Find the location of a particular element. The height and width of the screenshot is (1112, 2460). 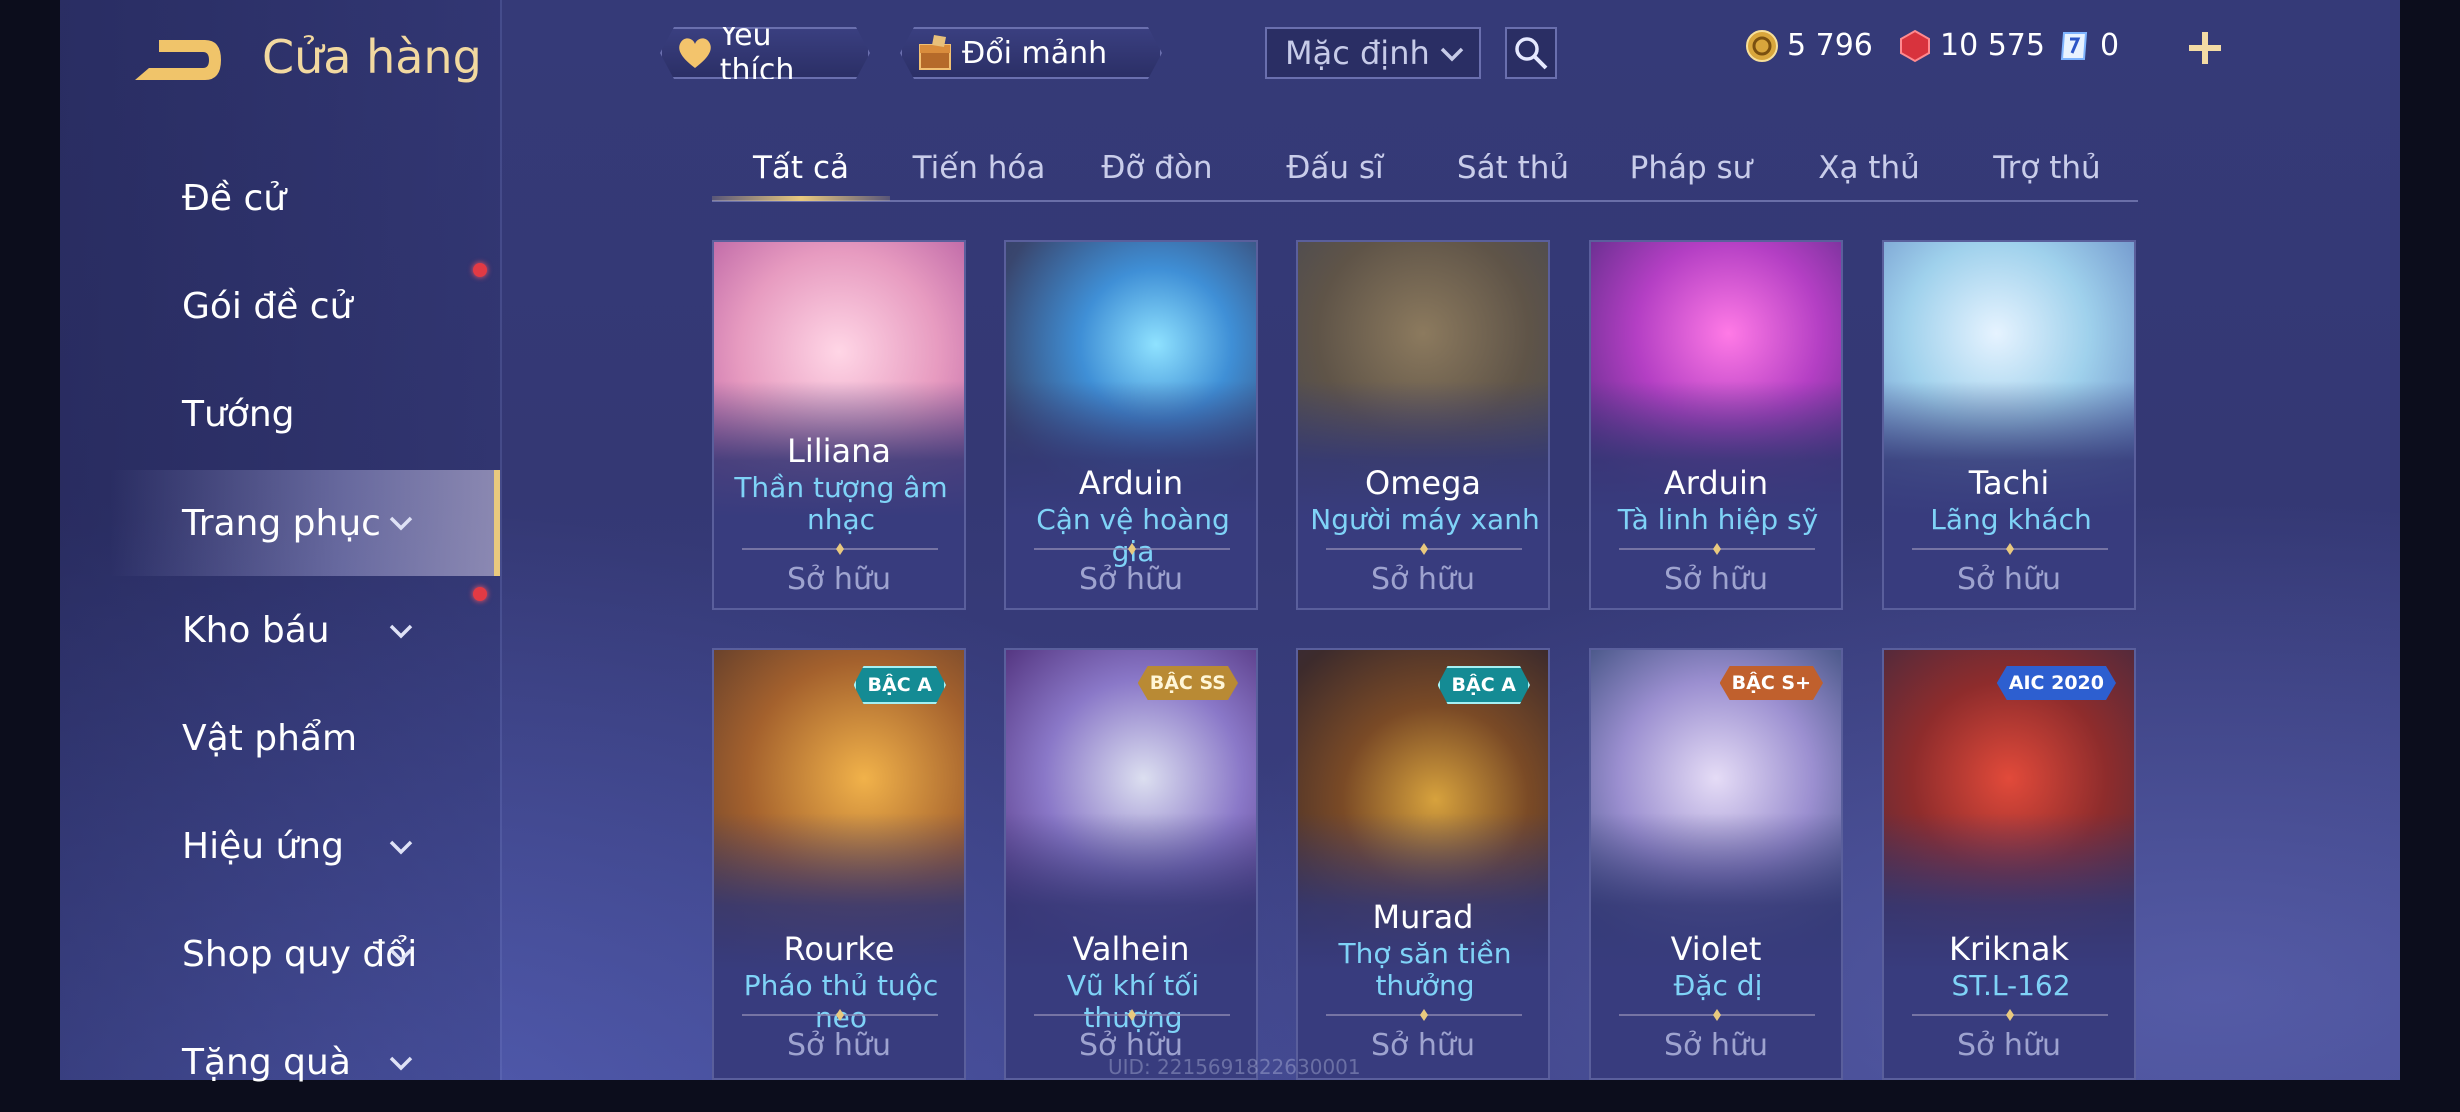

gold-amount: 5 796 is located at coordinates (1830, 45).